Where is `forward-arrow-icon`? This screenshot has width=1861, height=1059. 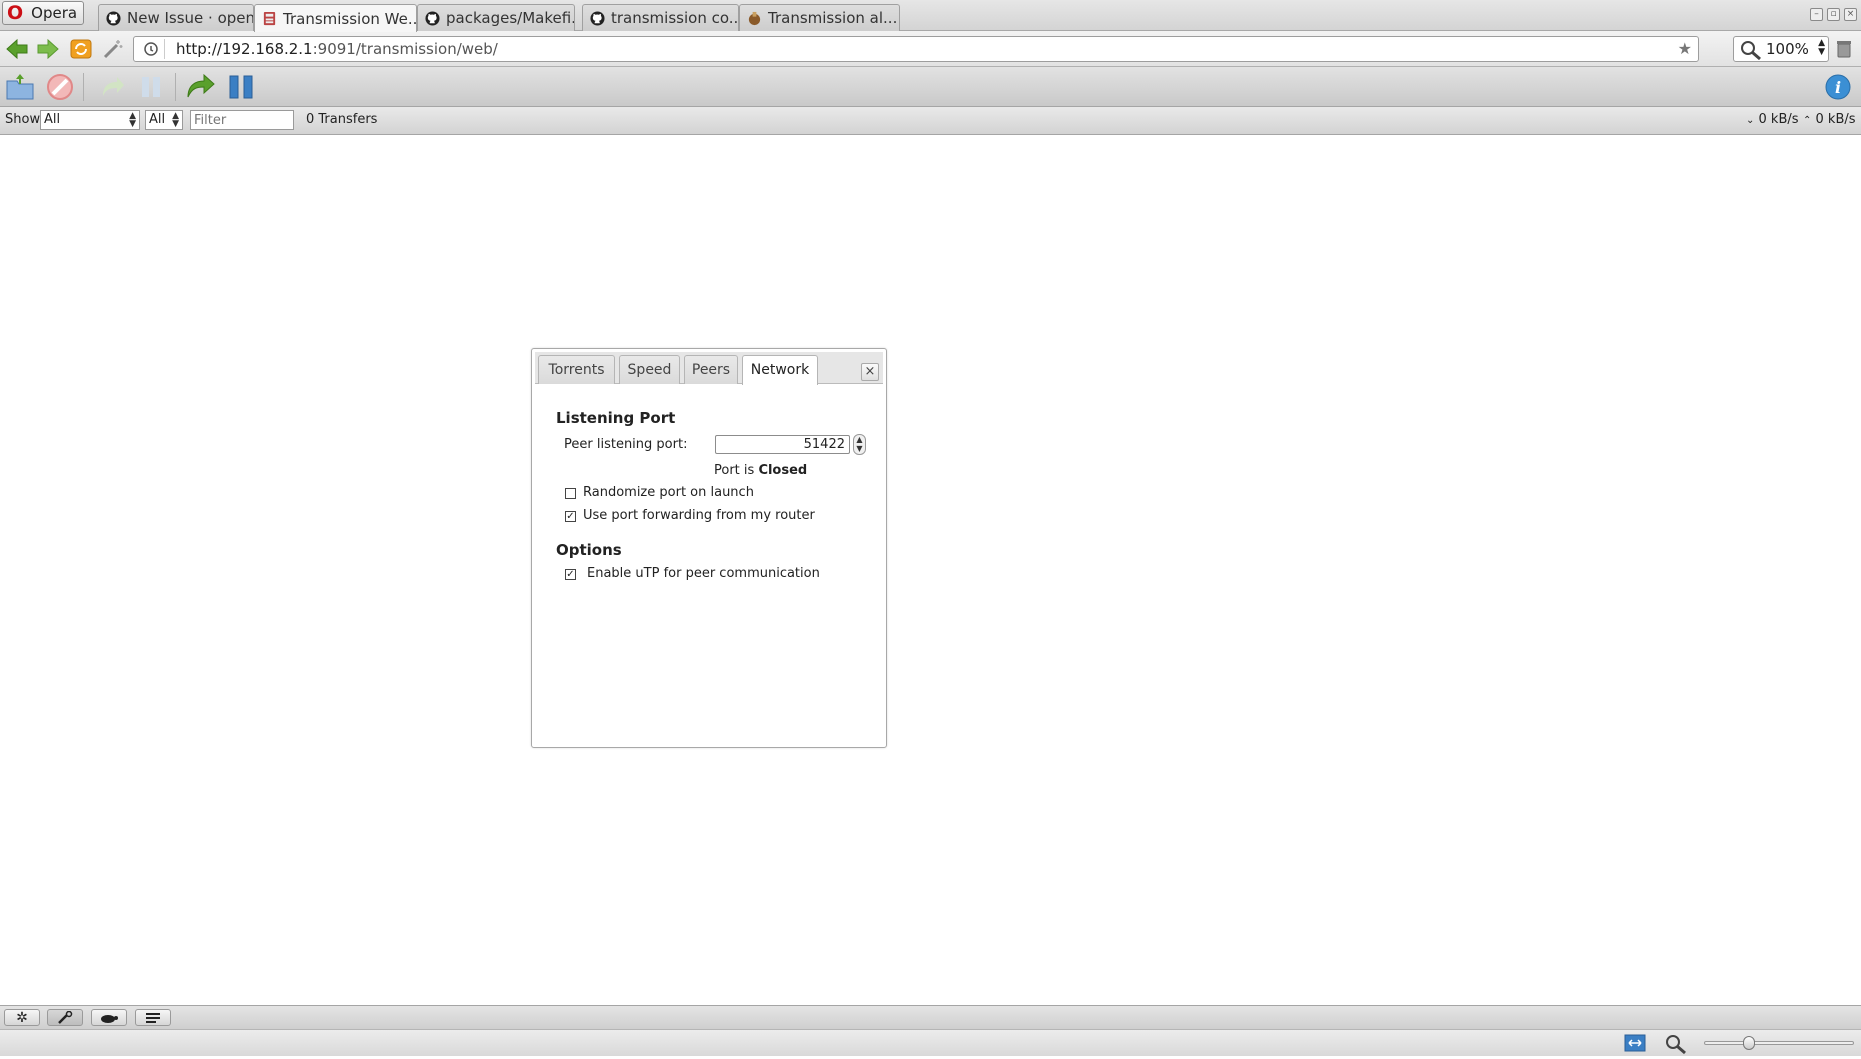 forward-arrow-icon is located at coordinates (48, 49).